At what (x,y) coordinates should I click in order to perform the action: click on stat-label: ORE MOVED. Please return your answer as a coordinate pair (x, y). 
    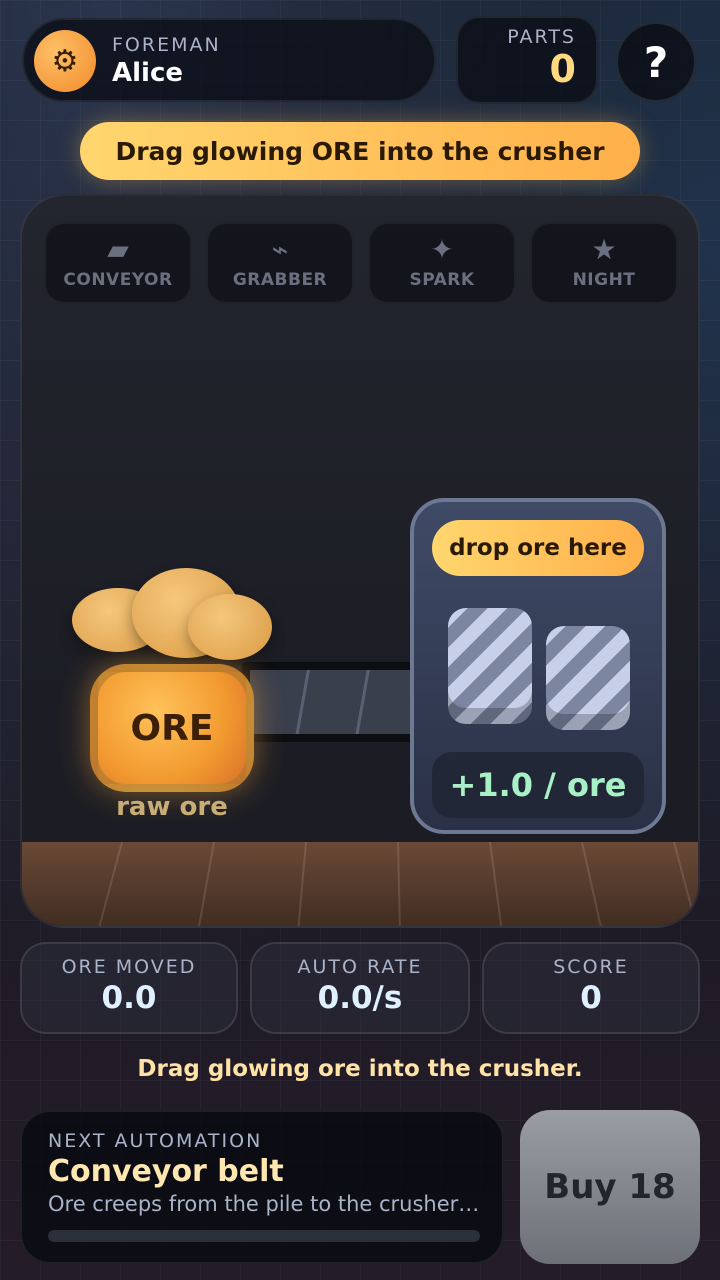
    Looking at the image, I should click on (129, 967).